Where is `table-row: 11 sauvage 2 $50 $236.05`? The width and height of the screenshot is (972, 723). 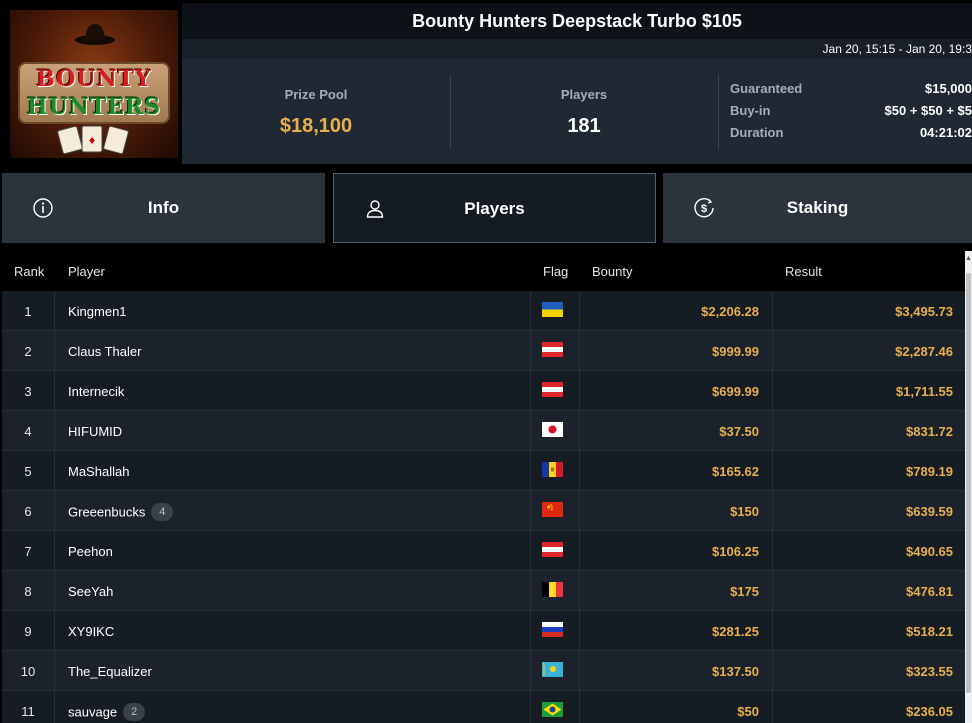 table-row: 11 sauvage 2 $50 $236.05 is located at coordinates (483, 707).